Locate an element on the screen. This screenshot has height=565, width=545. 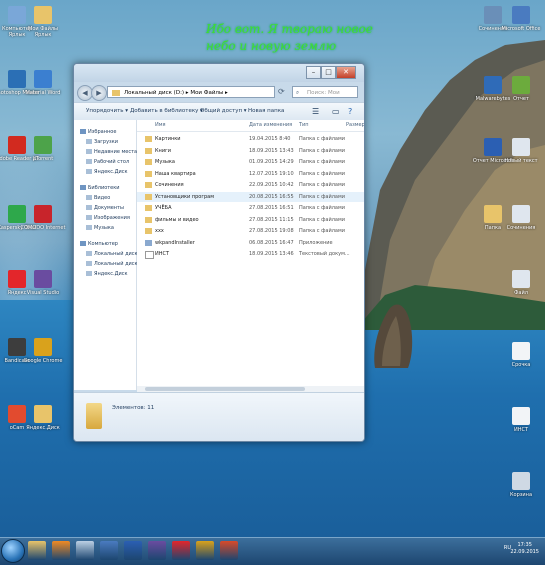
view-options-icon: ☰ is located at coordinates (315, 111).